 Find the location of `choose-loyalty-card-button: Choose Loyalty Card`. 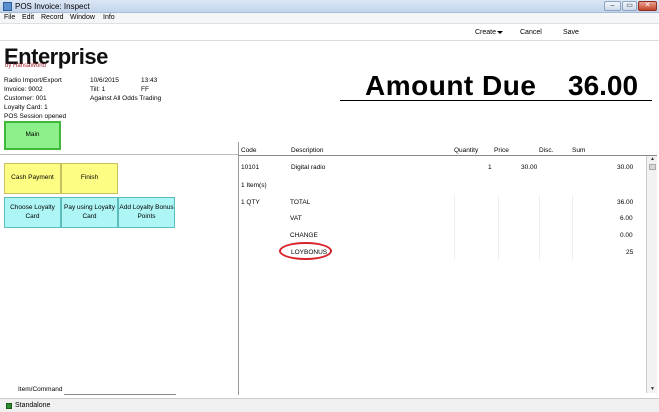

choose-loyalty-card-button: Choose Loyalty Card is located at coordinates (32, 212).